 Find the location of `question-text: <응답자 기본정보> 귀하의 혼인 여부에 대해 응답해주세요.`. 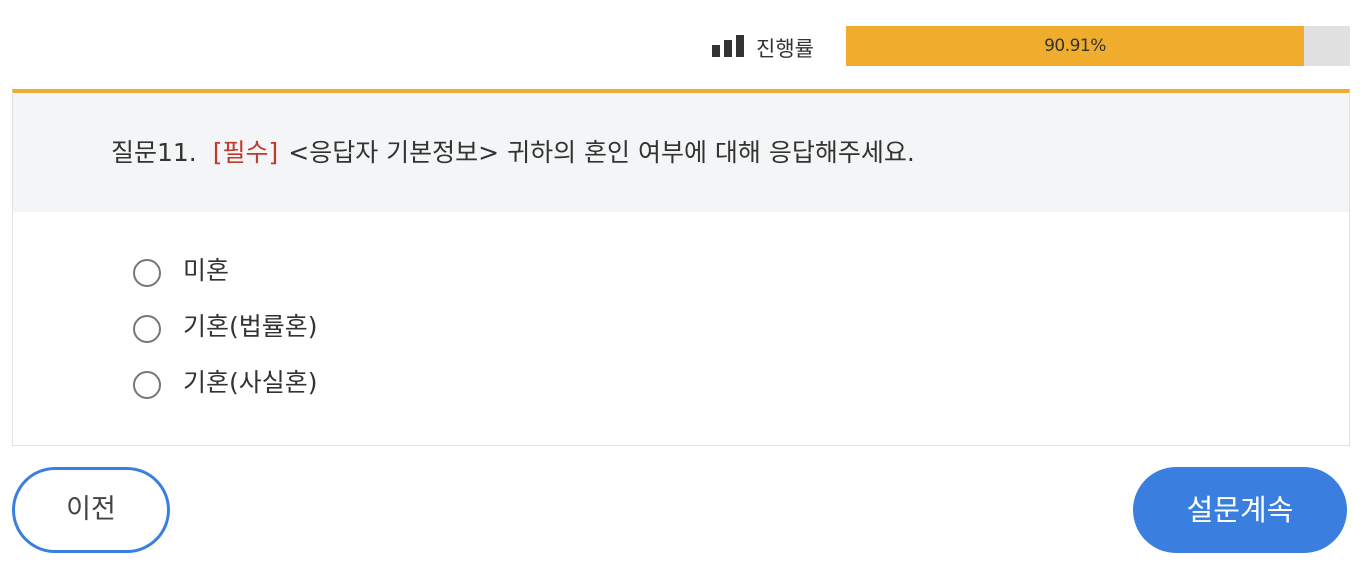

question-text: <응답자 기본정보> 귀하의 혼인 여부에 대해 응답해주세요. is located at coordinates (601, 152).